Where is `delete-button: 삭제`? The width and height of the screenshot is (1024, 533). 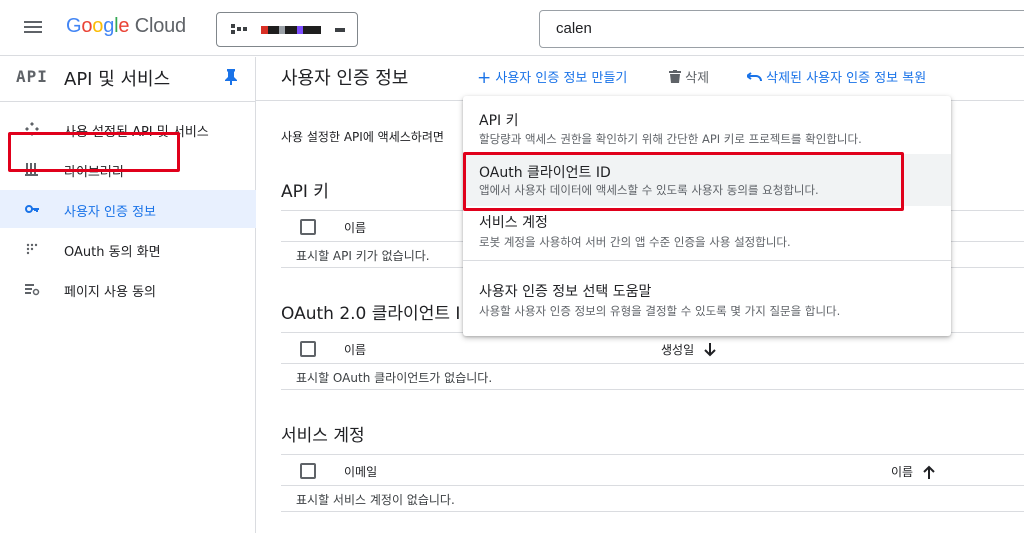
delete-button: 삭제 is located at coordinates (689, 76).